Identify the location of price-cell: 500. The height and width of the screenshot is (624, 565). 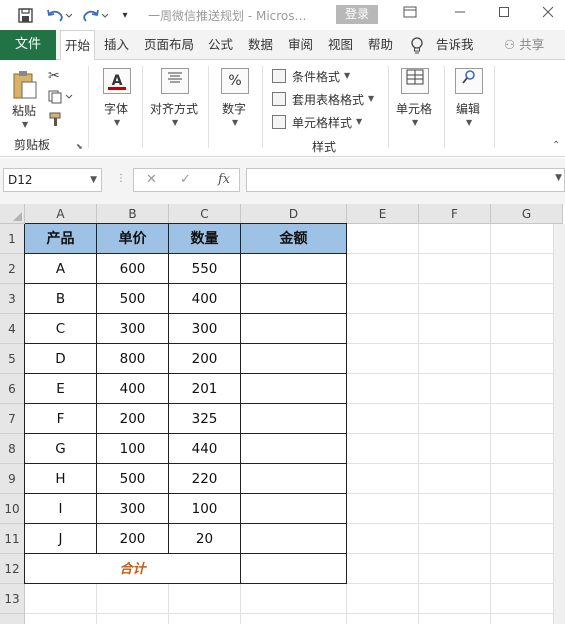
(133, 479).